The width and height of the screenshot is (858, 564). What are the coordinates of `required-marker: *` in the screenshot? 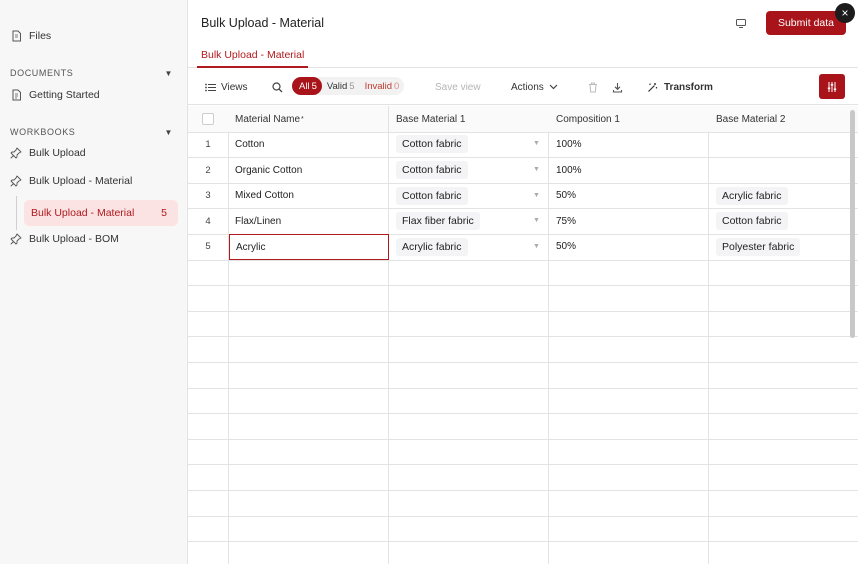 It's located at (302, 119).